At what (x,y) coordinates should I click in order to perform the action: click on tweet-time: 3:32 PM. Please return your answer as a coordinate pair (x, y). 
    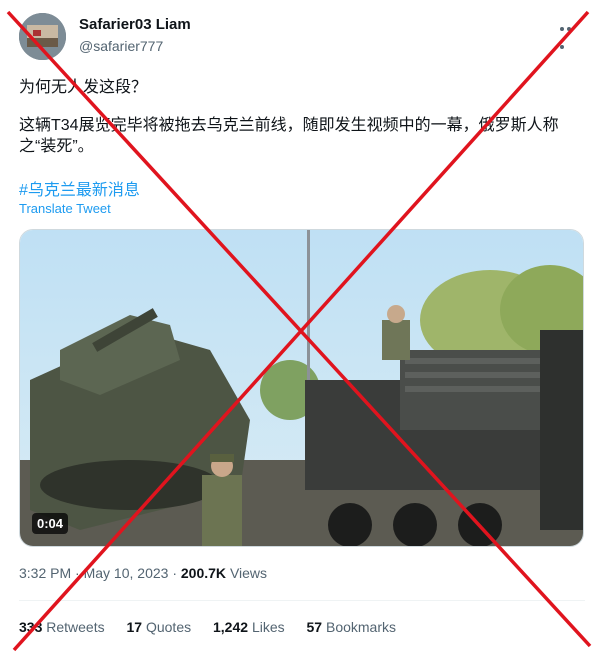
    Looking at the image, I should click on (45, 573).